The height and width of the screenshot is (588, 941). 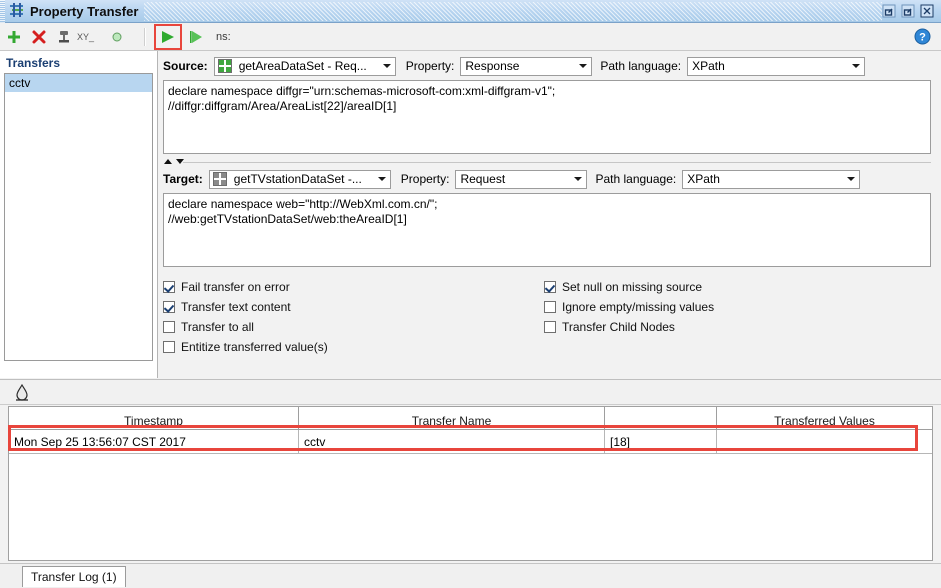 I want to click on option-entitize-transferred-values: Entitize transferred value(s), so click(x=245, y=347).